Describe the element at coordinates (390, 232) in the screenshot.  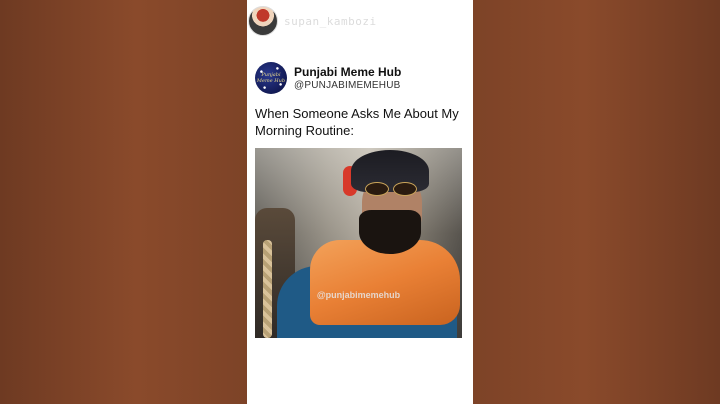
I see `media-person-beard` at that location.